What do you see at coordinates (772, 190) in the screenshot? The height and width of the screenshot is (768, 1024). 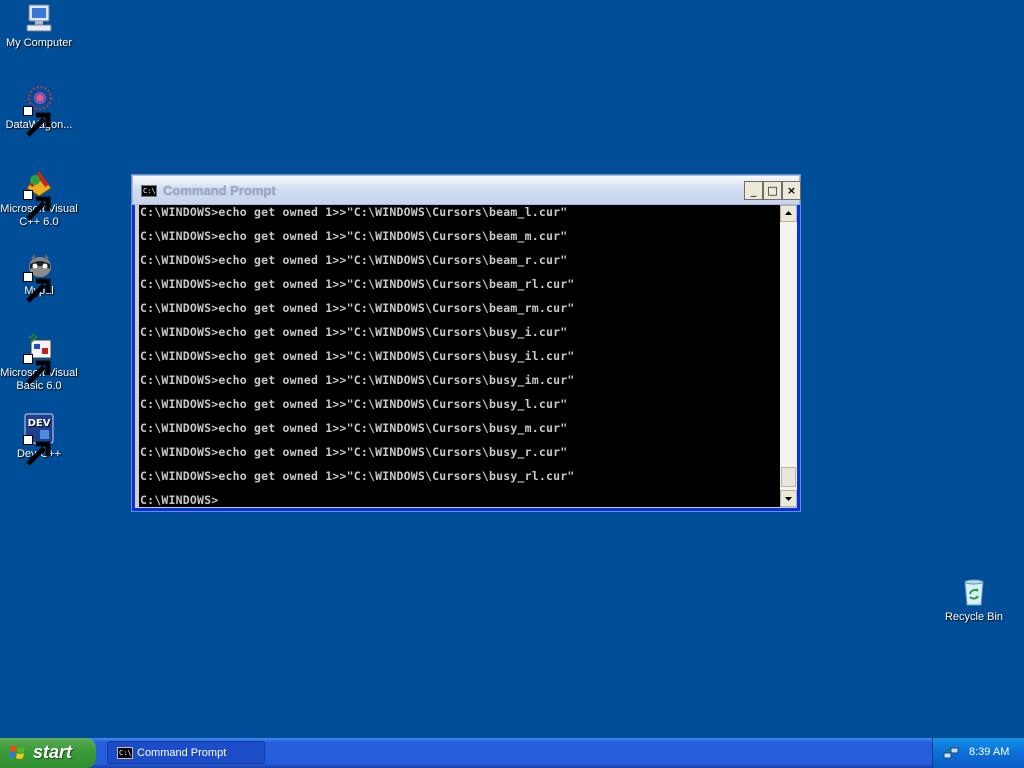 I see `maximize-button: □` at bounding box center [772, 190].